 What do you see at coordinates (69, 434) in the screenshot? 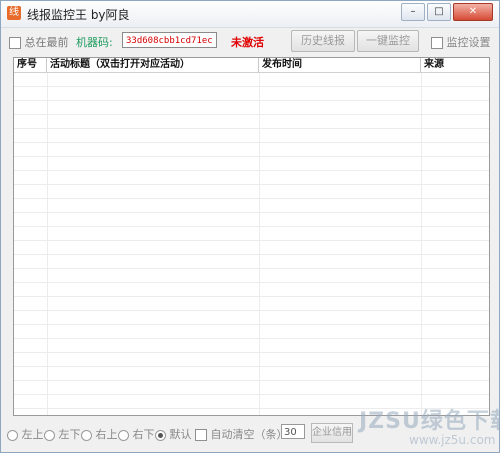
I see `radio-label: 左下` at bounding box center [69, 434].